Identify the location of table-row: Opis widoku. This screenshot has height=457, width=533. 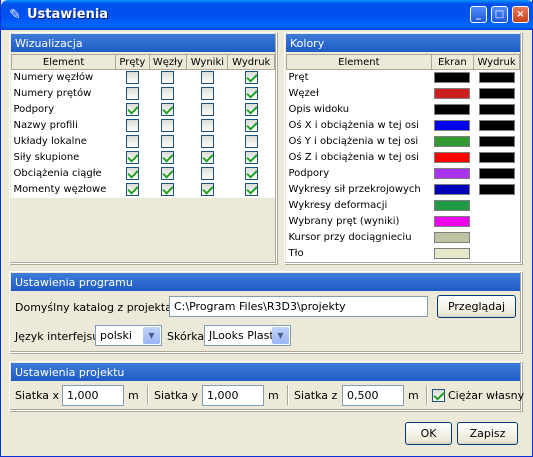
(403, 110).